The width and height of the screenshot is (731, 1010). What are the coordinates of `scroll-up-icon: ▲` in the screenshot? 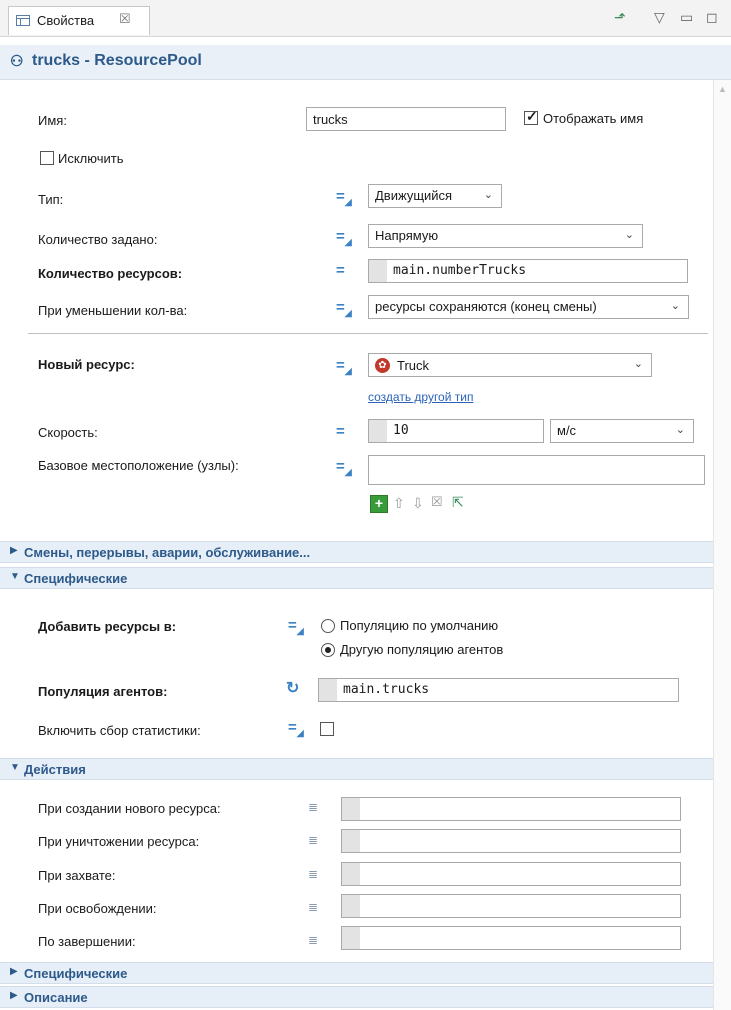 It's located at (722, 89).